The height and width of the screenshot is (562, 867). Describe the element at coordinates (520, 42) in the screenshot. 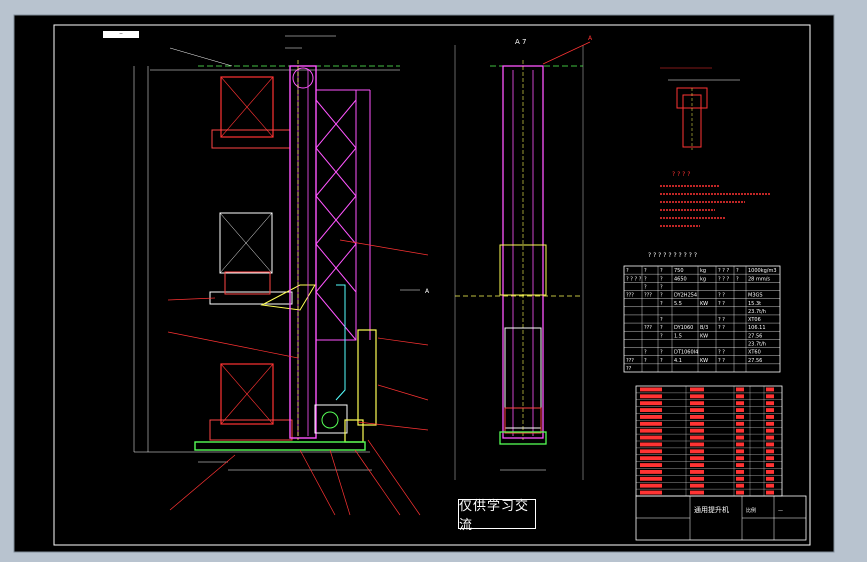

I see `section-title: A 7` at that location.